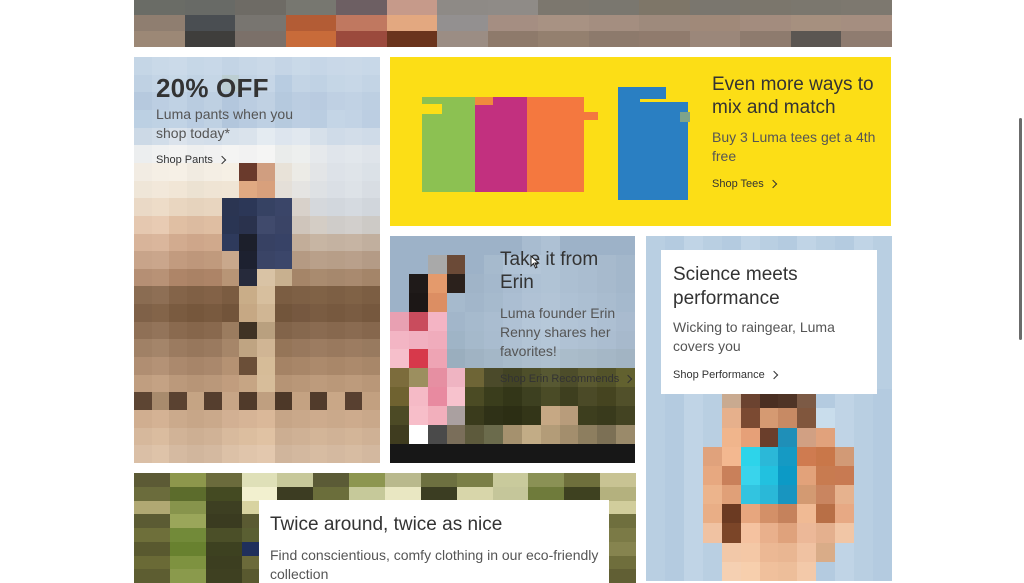 The image size is (1024, 583). I want to click on tees-promo-title: Even more ways to mix and match, so click(793, 96).